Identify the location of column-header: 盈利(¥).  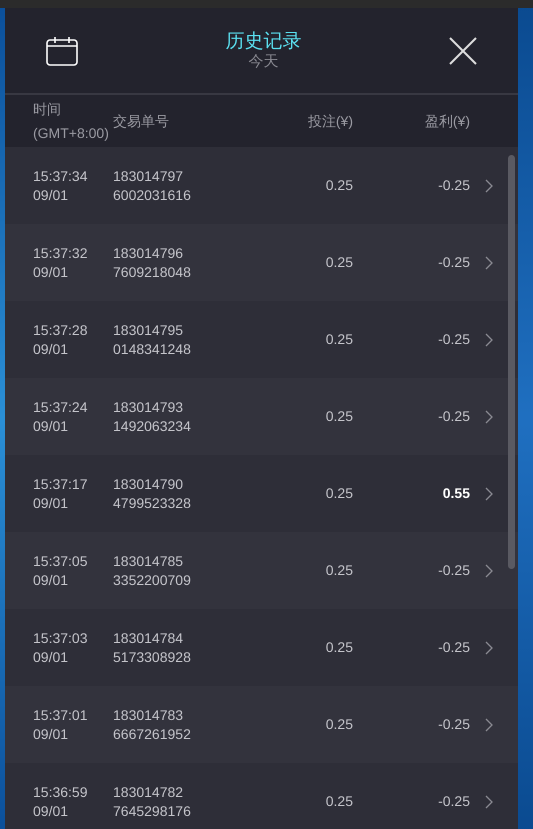
(447, 121).